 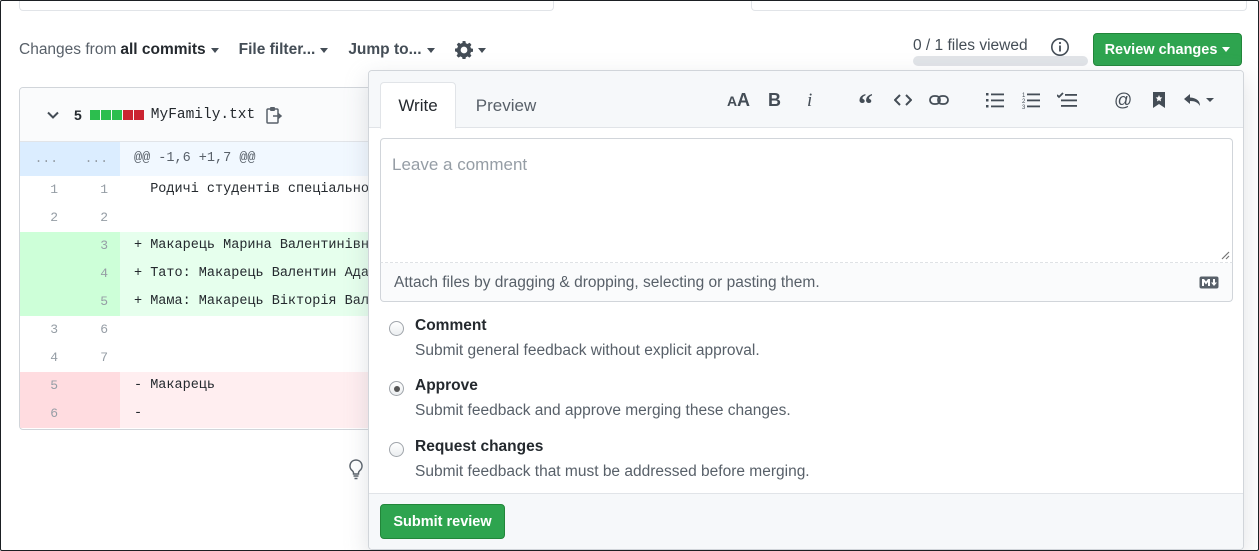 I want to click on saved-reply-icon, so click(x=1159, y=100).